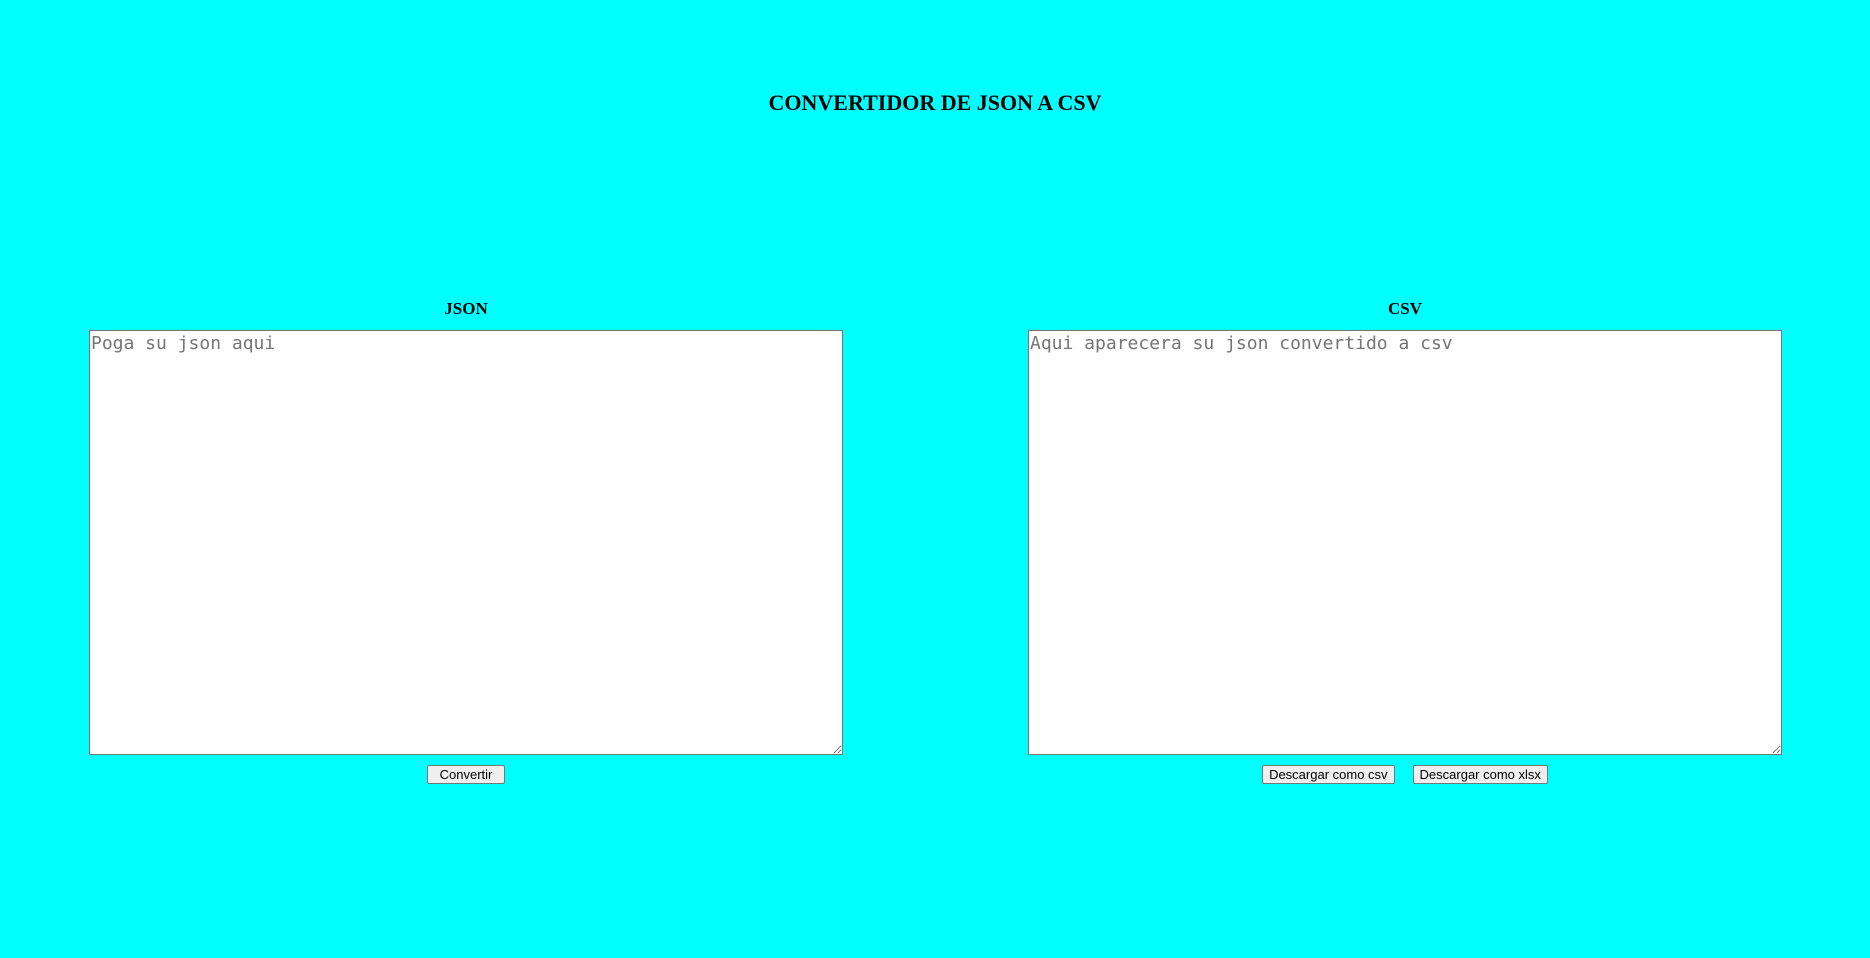  What do you see at coordinates (1328, 774) in the screenshot?
I see `download-csv-button: Descargar como csv` at bounding box center [1328, 774].